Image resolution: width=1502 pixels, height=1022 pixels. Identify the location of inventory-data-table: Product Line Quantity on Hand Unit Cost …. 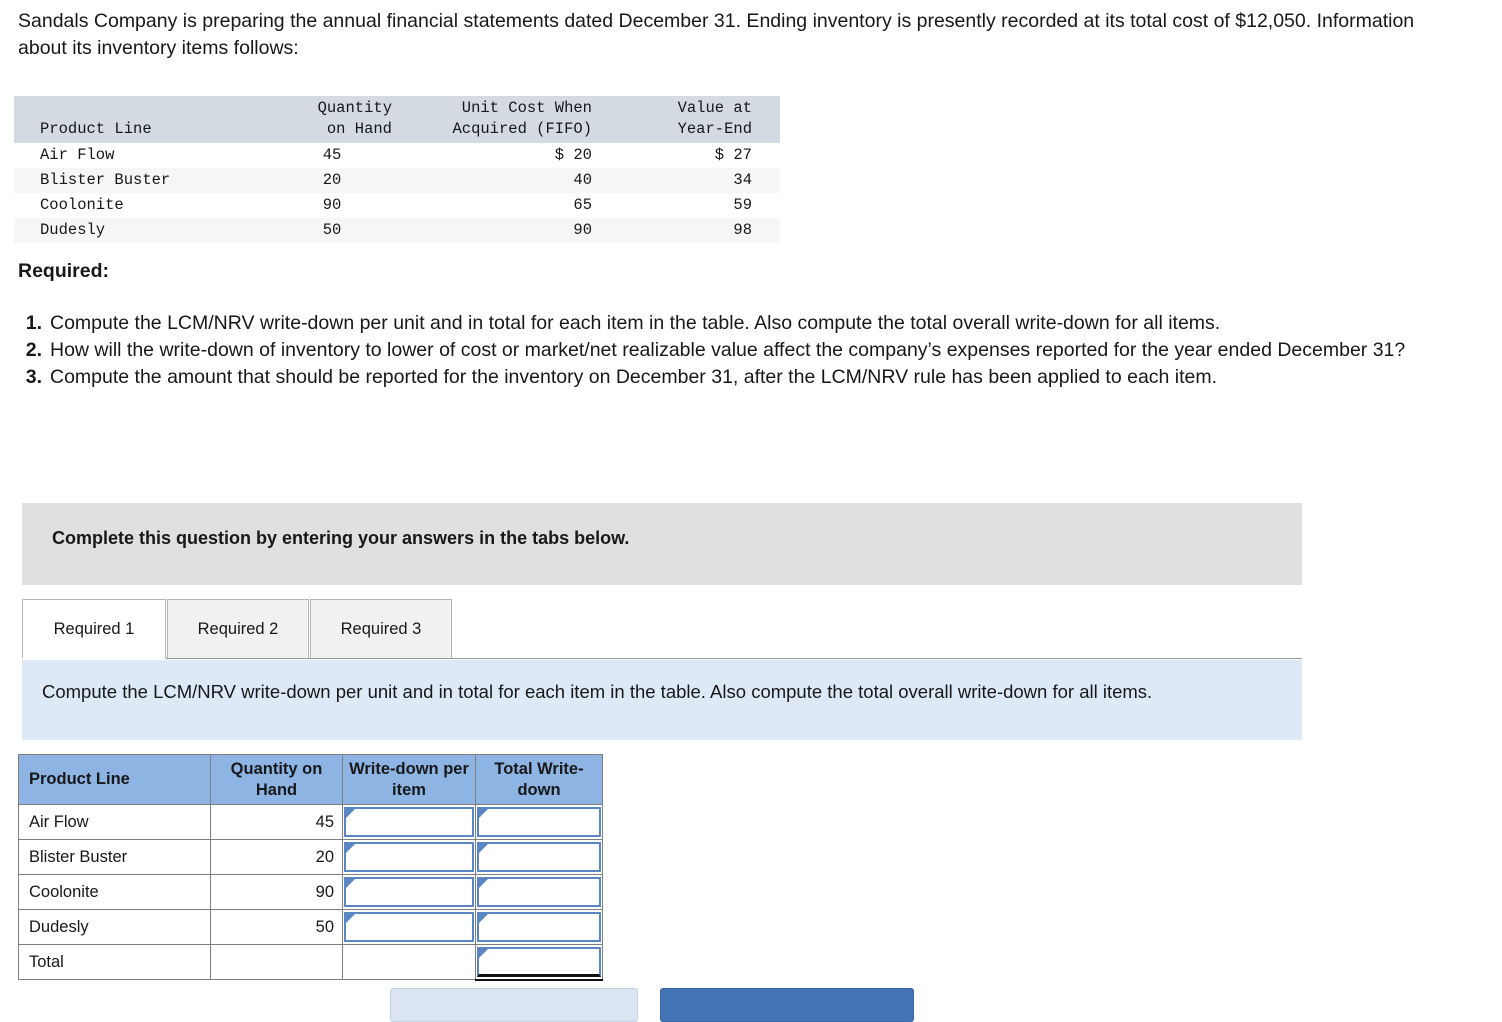
(397, 169).